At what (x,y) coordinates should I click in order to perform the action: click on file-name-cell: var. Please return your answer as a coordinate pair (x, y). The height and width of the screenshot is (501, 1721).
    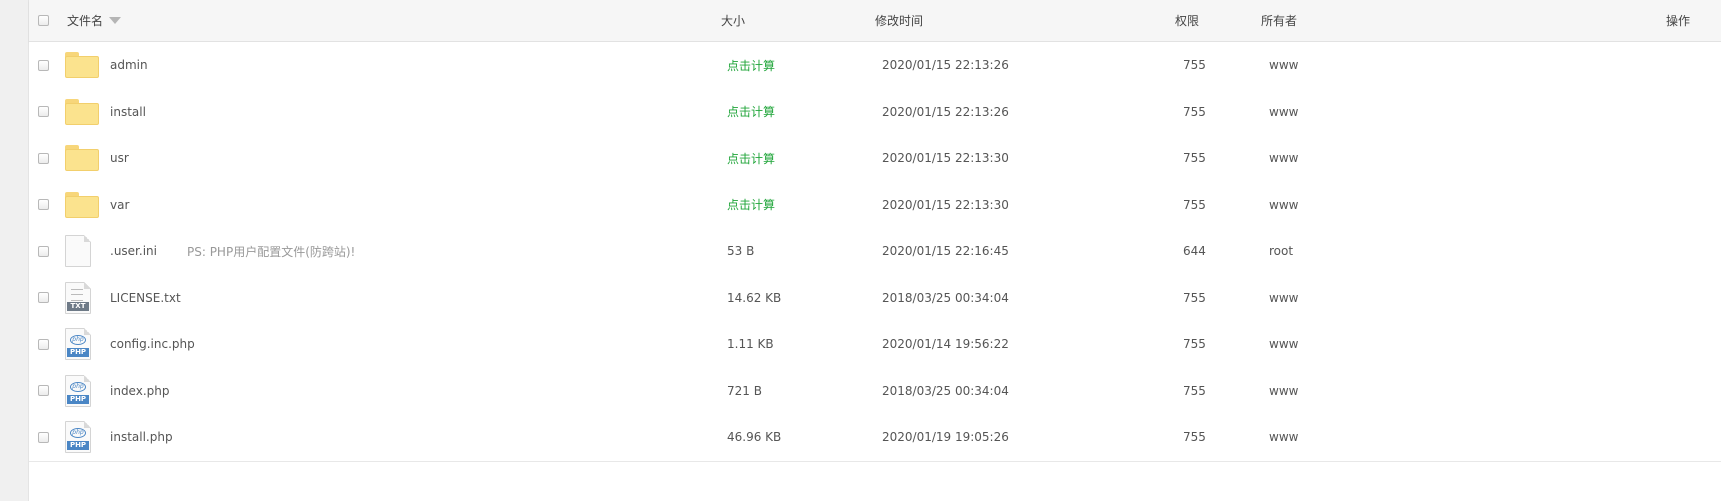
    Looking at the image, I should click on (119, 205).